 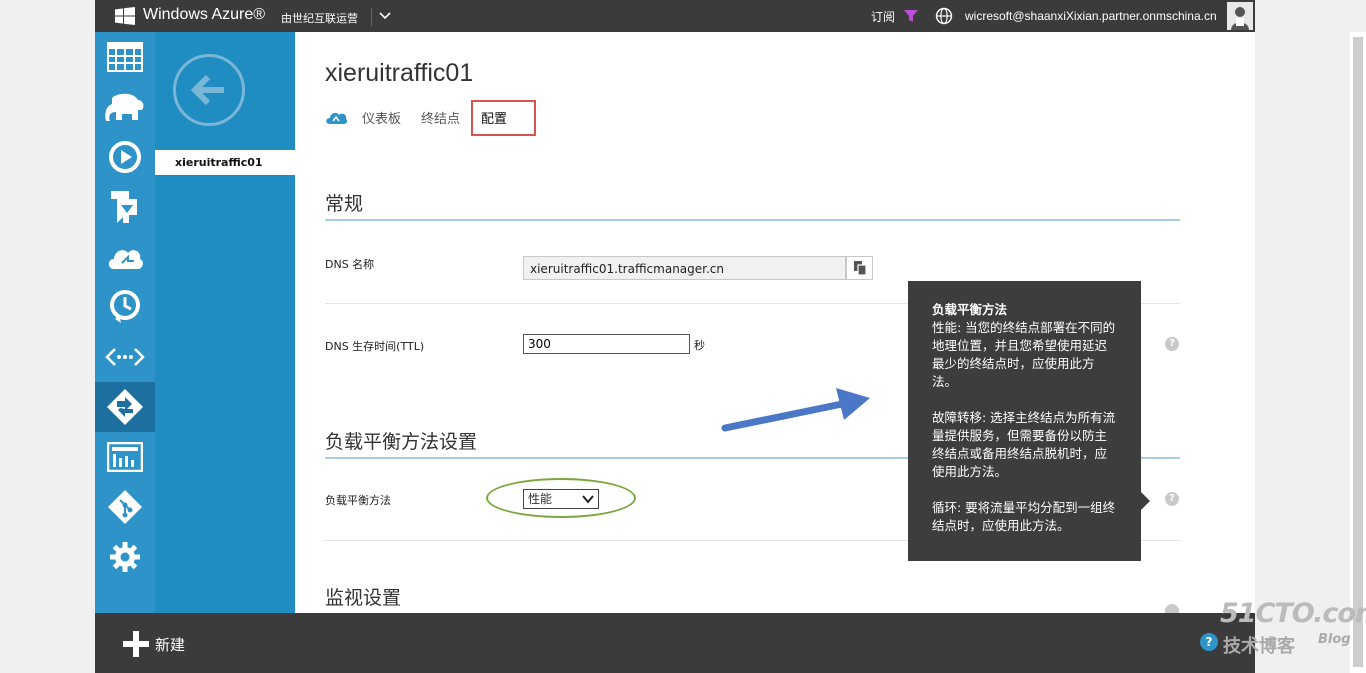 I want to click on avatar, so click(x=1240, y=16).